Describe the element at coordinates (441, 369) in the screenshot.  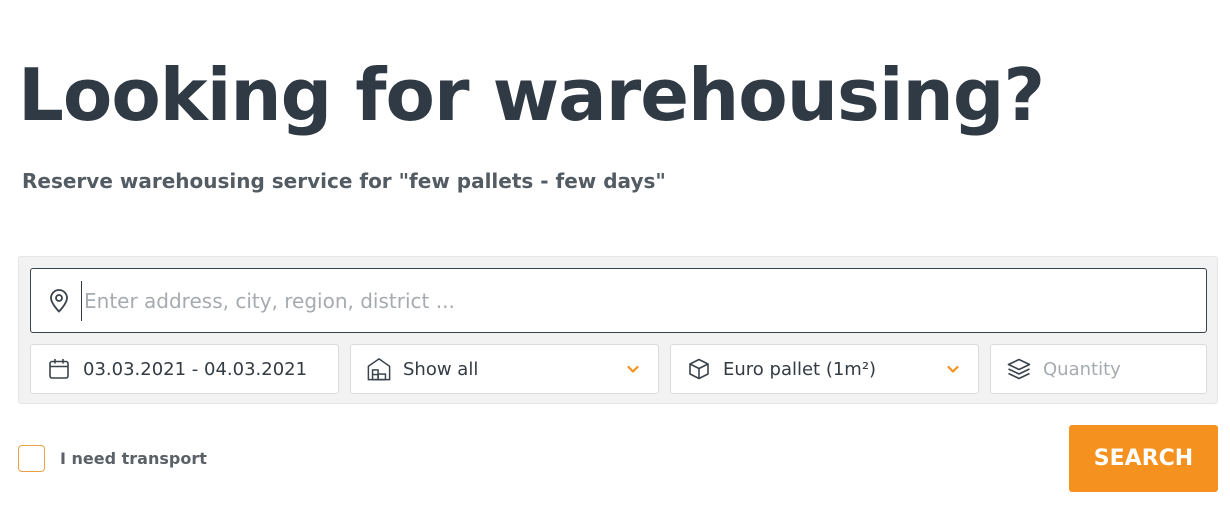
I see `warehouse-type-value: Show all` at that location.